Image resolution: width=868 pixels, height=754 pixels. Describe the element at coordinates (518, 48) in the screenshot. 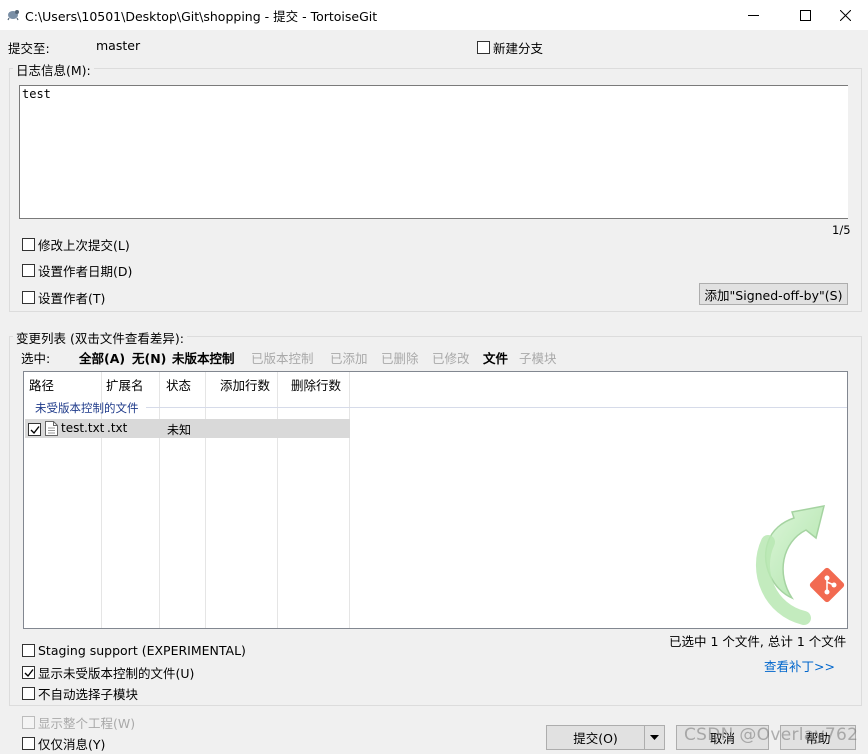

I see `new-branch-label: 新建分支` at that location.